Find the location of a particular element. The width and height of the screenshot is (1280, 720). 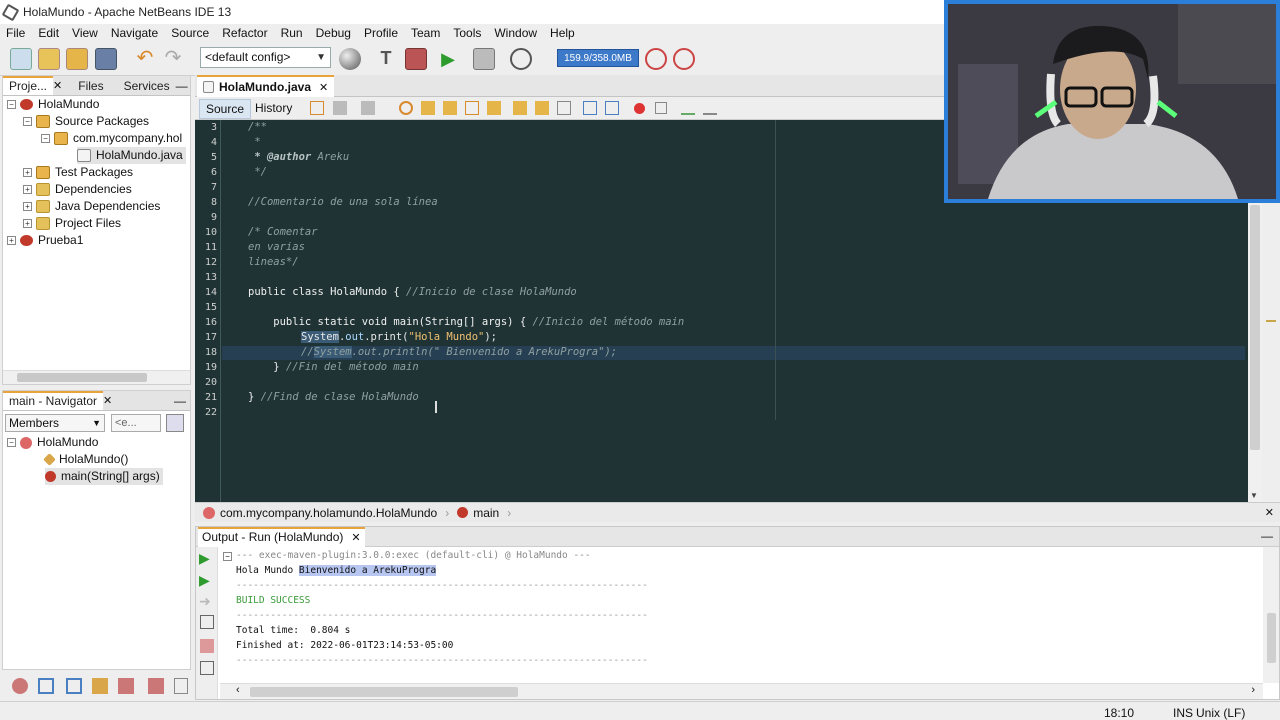

tab-navigator: main - Navigator is located at coordinates (53, 400).